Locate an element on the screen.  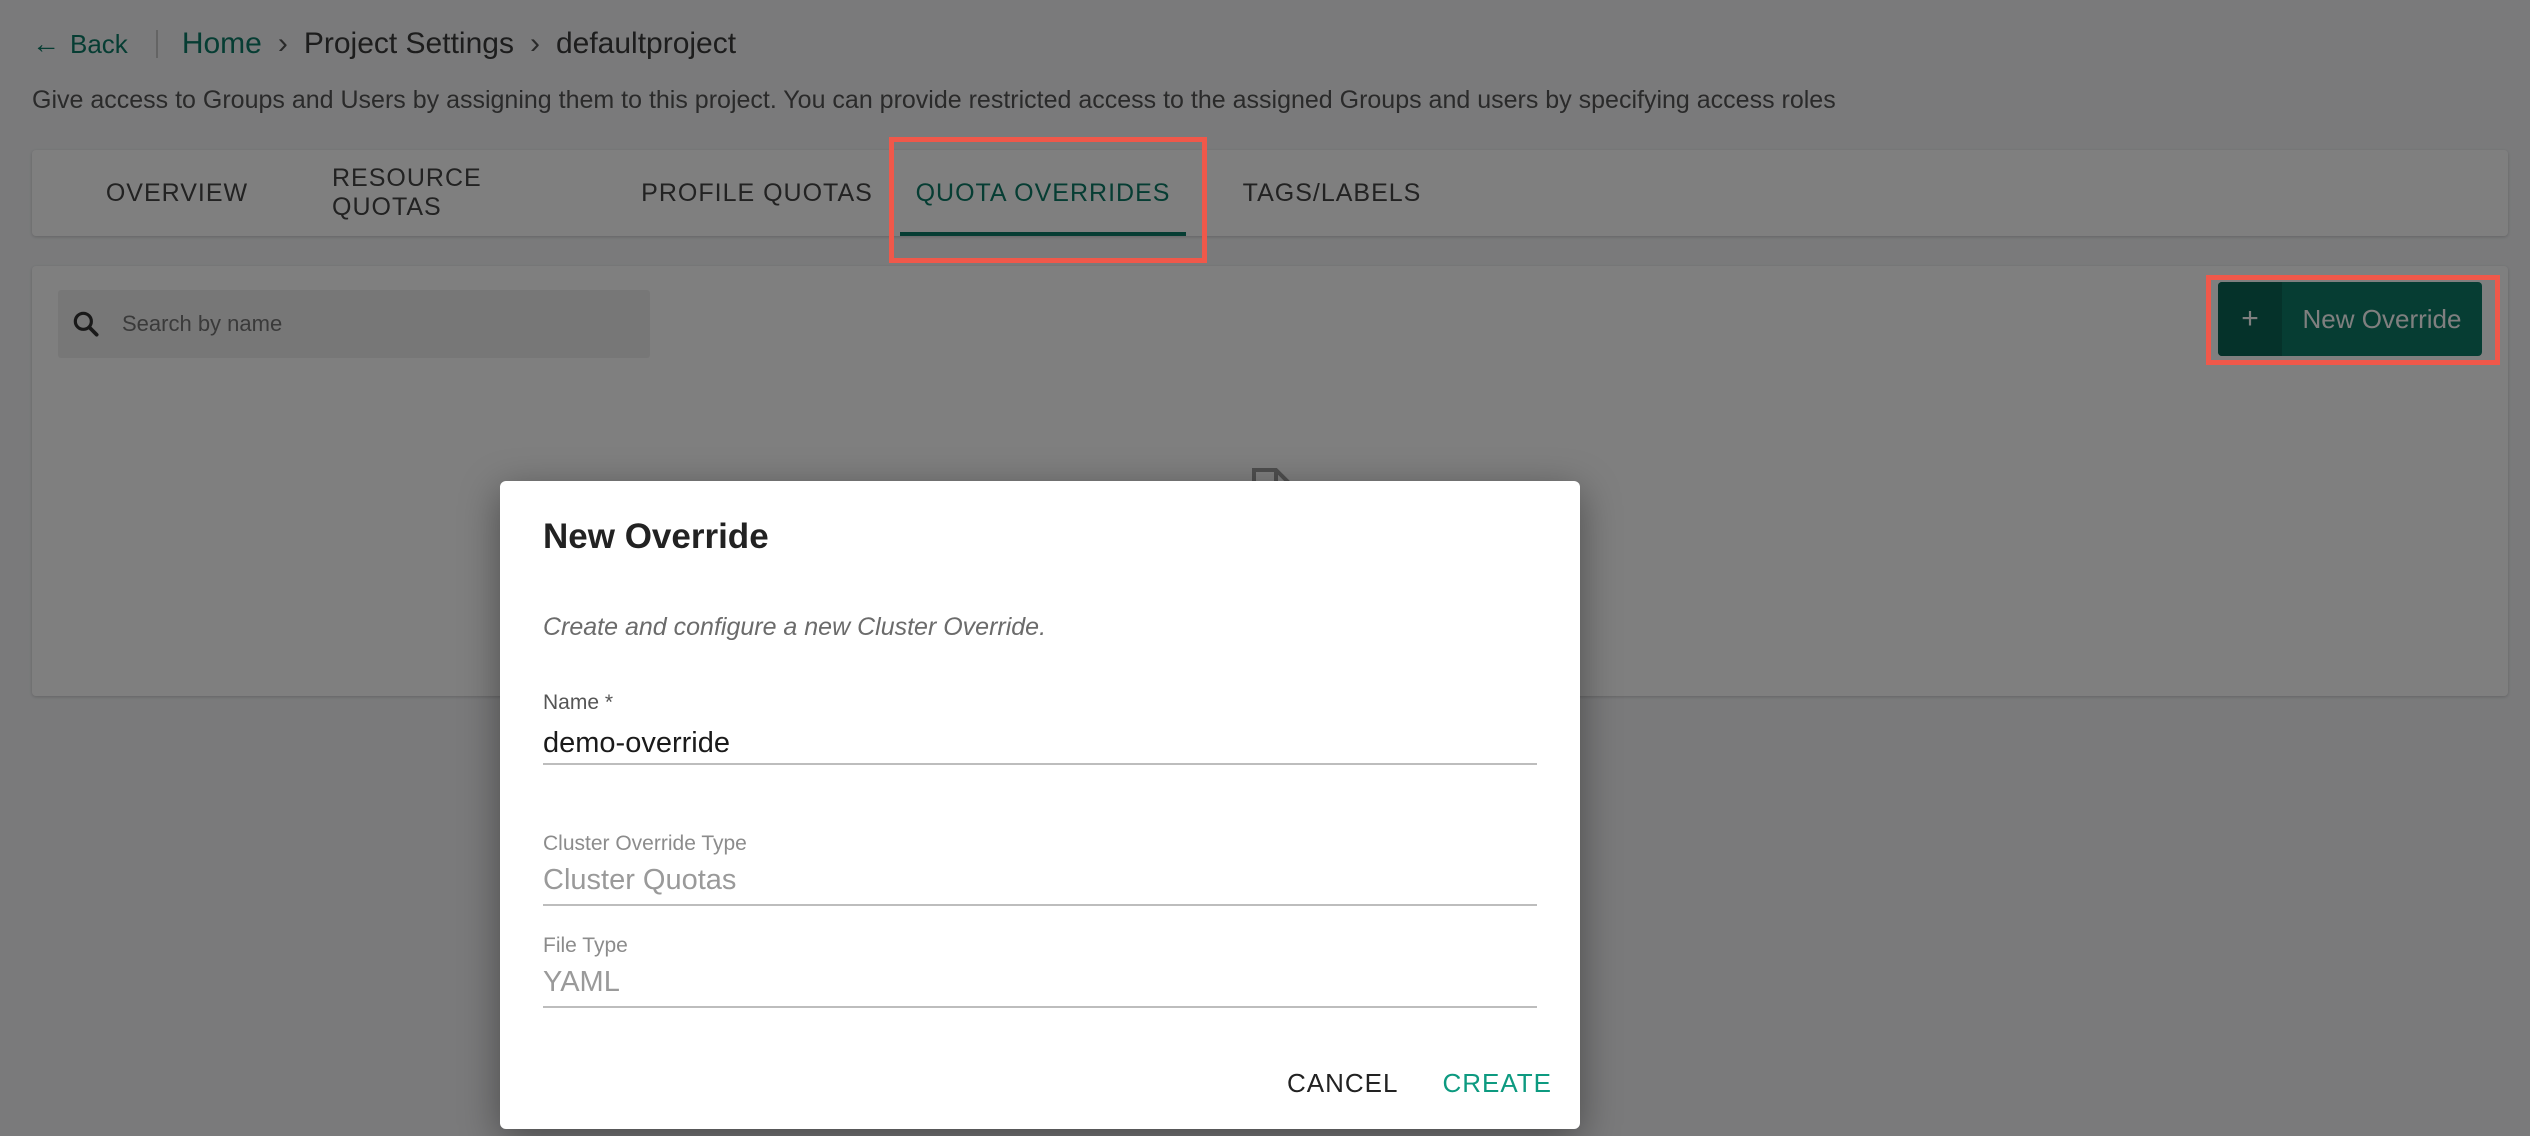
name-label: Name * is located at coordinates (578, 702).